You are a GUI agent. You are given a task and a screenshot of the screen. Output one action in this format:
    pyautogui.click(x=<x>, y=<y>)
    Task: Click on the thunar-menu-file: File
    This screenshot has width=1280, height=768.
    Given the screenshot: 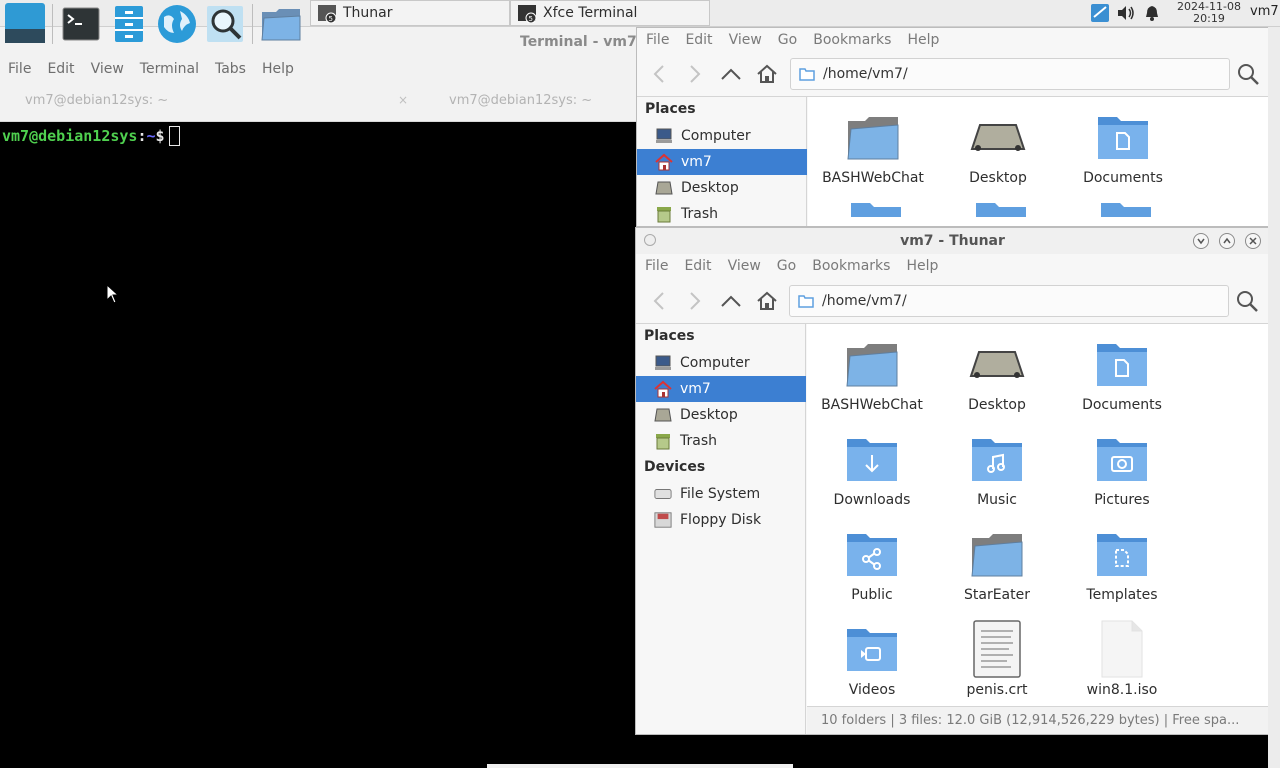 What is the action you would take?
    pyautogui.click(x=656, y=266)
    